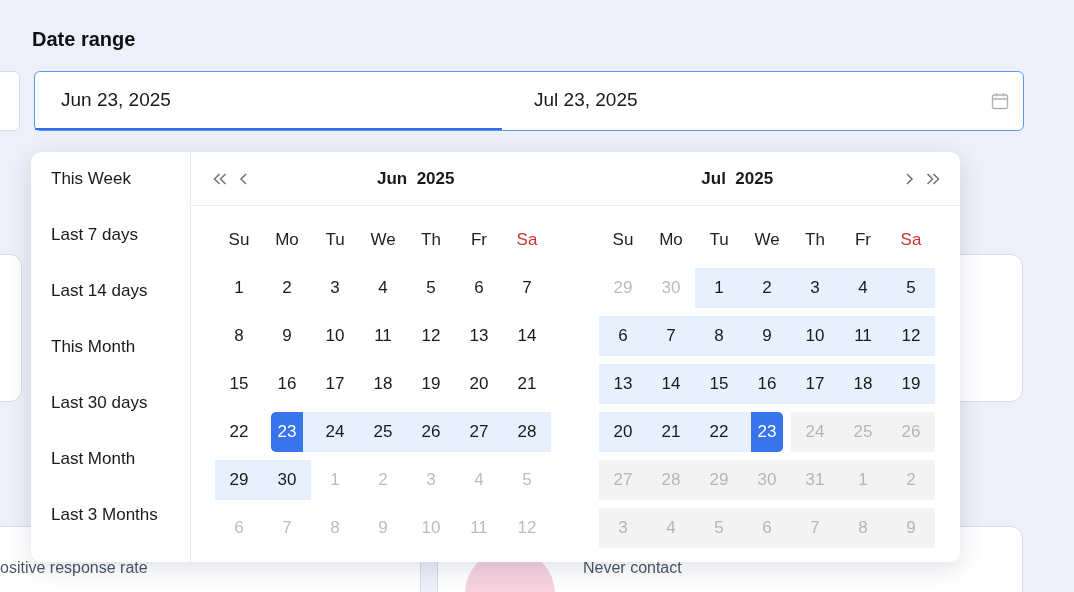  What do you see at coordinates (74, 568) in the screenshot?
I see `card-label: ositive response rate` at bounding box center [74, 568].